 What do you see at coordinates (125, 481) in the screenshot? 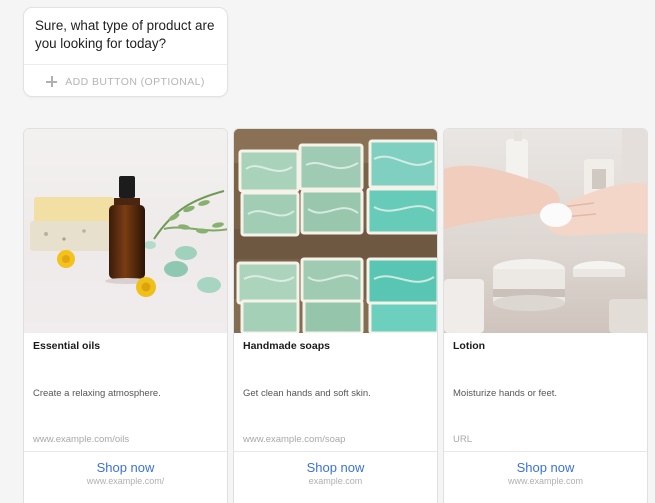
I see `shop-now-url: www.example.com/` at bounding box center [125, 481].